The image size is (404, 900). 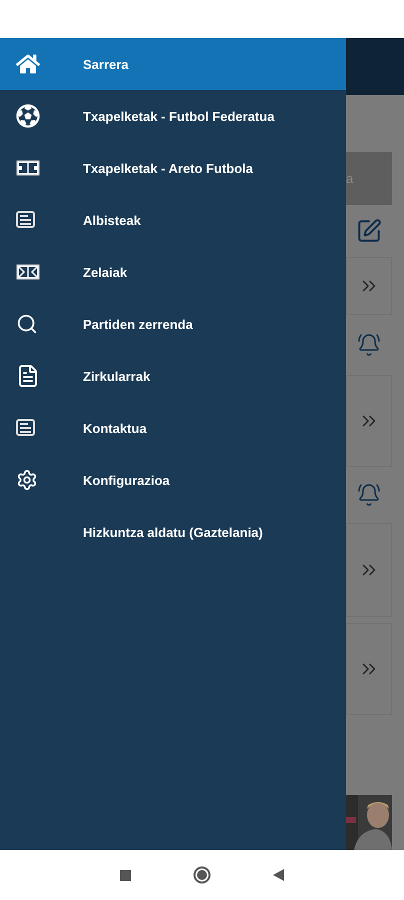 What do you see at coordinates (173, 168) in the screenshot?
I see `menu-item: Txapelketak - Areto Futbola` at bounding box center [173, 168].